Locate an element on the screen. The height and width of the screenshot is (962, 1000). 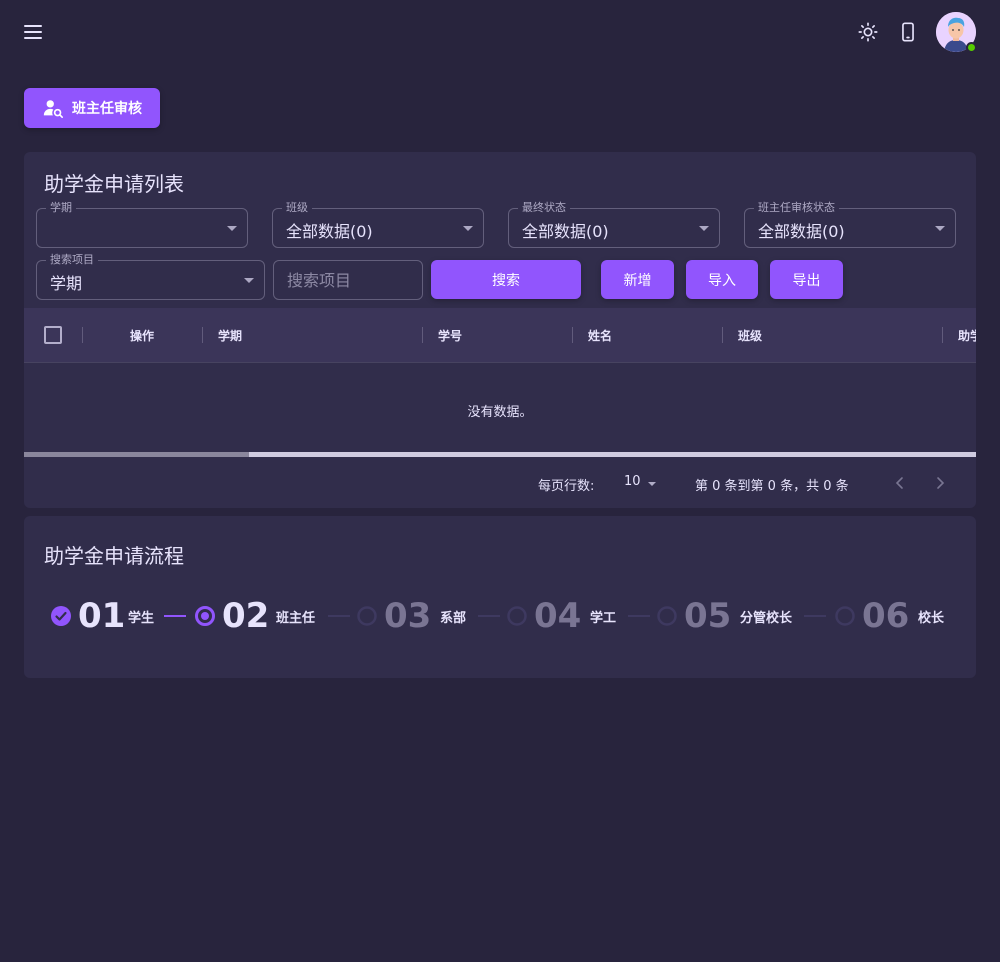
rows-per-page-value: 10 is located at coordinates (632, 481).